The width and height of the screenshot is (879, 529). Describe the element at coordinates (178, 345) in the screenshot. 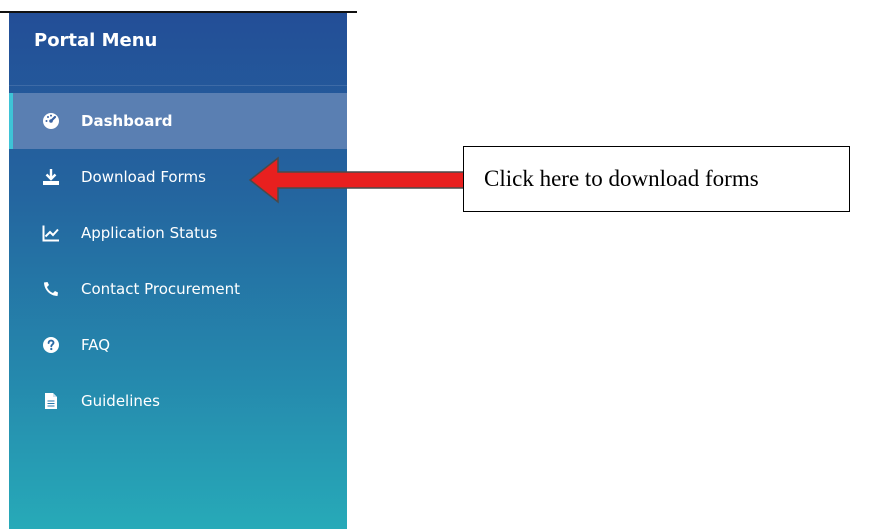

I see `sidebar-item-faq: FAQ` at that location.